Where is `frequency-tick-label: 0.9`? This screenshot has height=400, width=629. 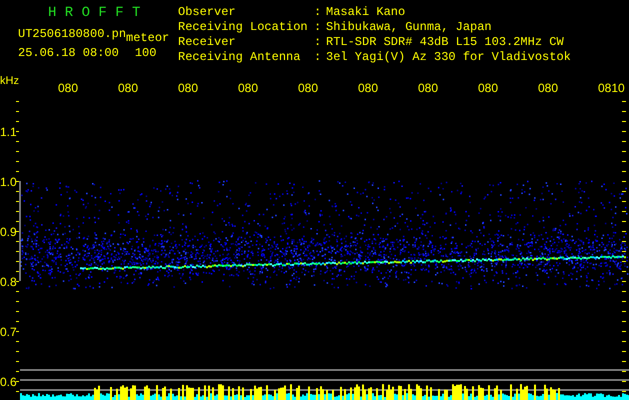
frequency-tick-label: 0.9 is located at coordinates (8, 232).